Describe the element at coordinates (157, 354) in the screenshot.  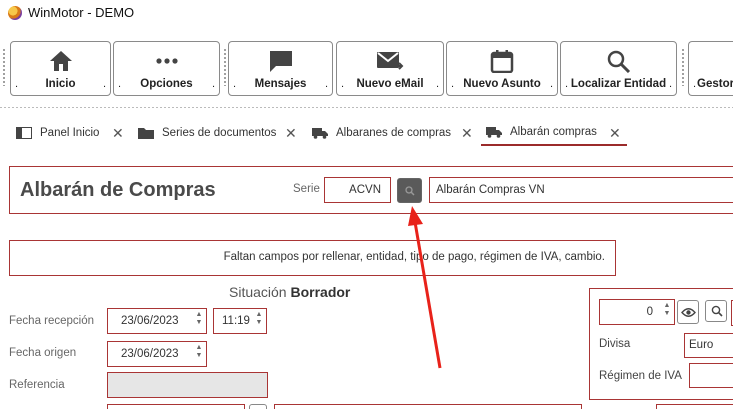
I see `fecha-origen-field: 23/06/2023 ▲ ▼` at that location.